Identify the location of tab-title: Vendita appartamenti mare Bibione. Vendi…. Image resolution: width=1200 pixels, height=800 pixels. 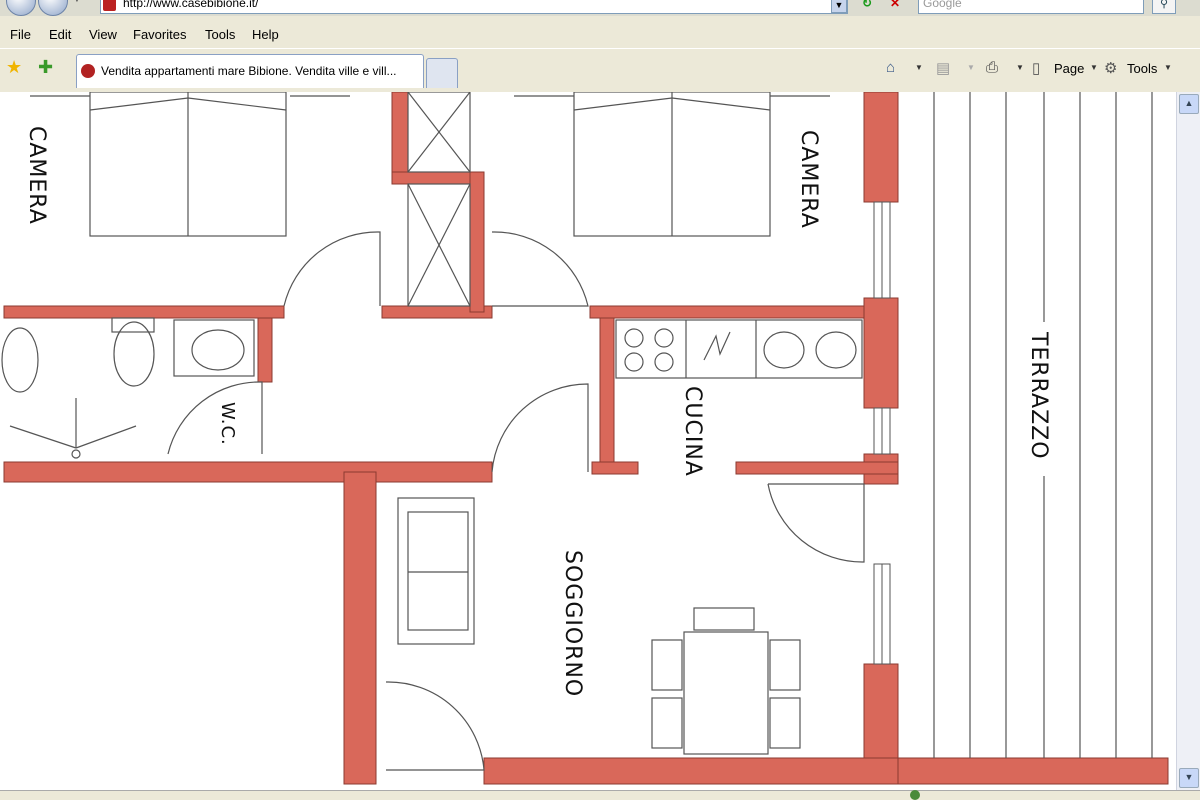
(249, 71).